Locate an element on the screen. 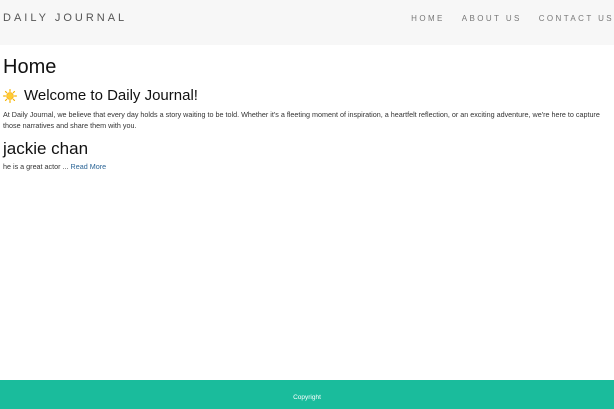 Image resolution: width=614 pixels, height=409 pixels. footer: Copyright is located at coordinates (307, 394).